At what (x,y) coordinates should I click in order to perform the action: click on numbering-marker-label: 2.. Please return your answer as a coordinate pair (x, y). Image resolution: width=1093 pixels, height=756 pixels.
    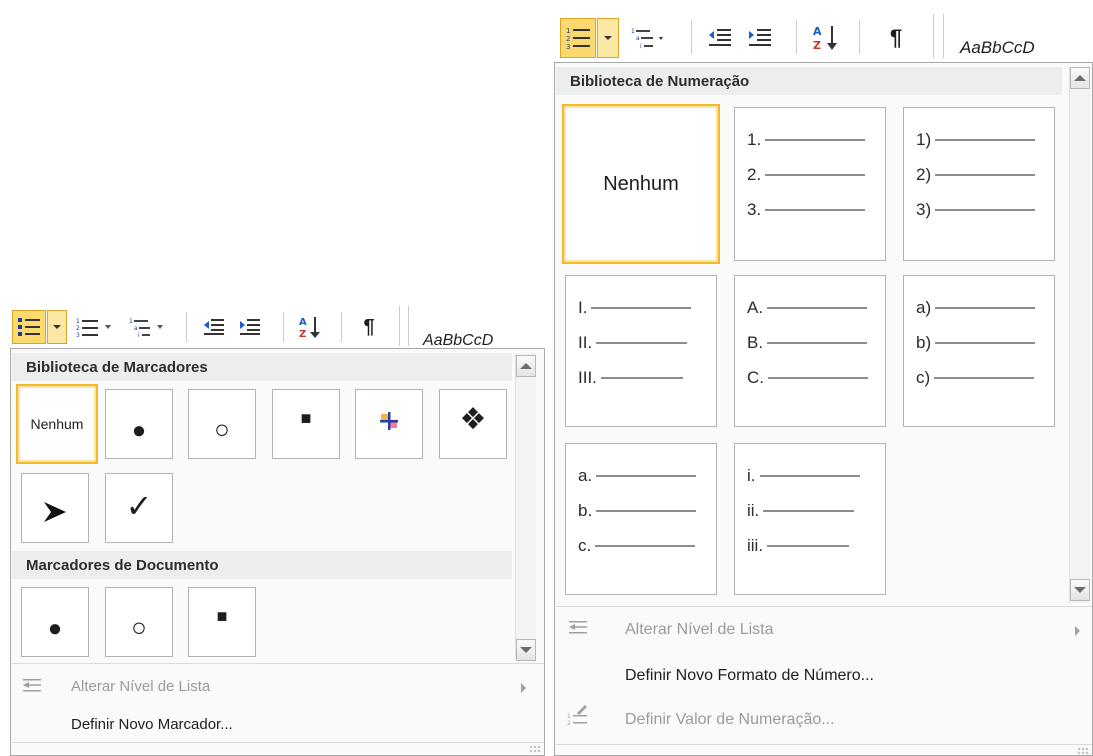
    Looking at the image, I should click on (754, 174).